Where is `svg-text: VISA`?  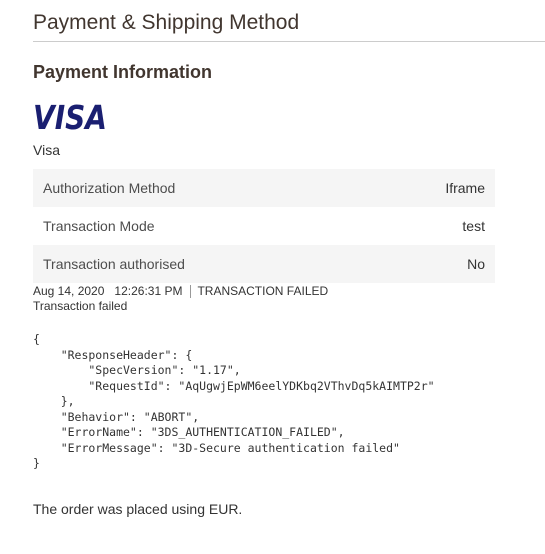
svg-text: VISA is located at coordinates (70, 115).